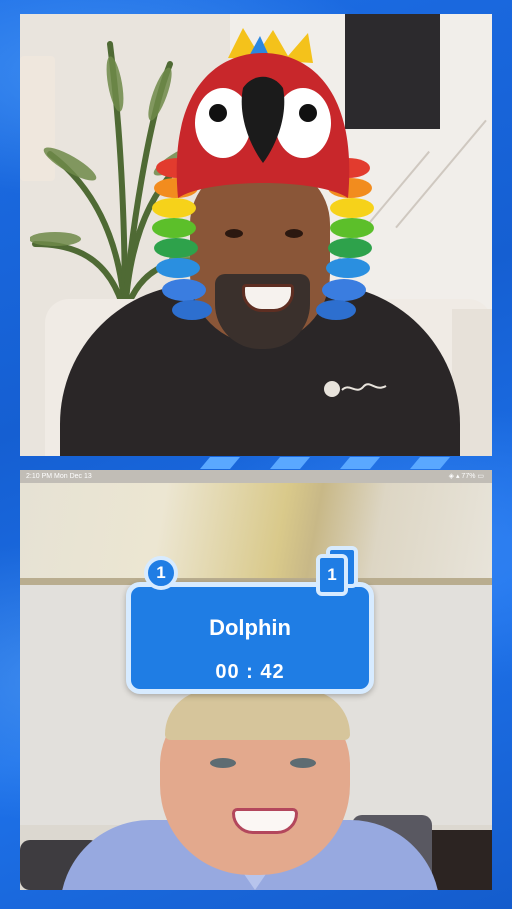 This screenshot has height=909, width=512. I want to click on cards-count-badge: 1, so click(332, 575).